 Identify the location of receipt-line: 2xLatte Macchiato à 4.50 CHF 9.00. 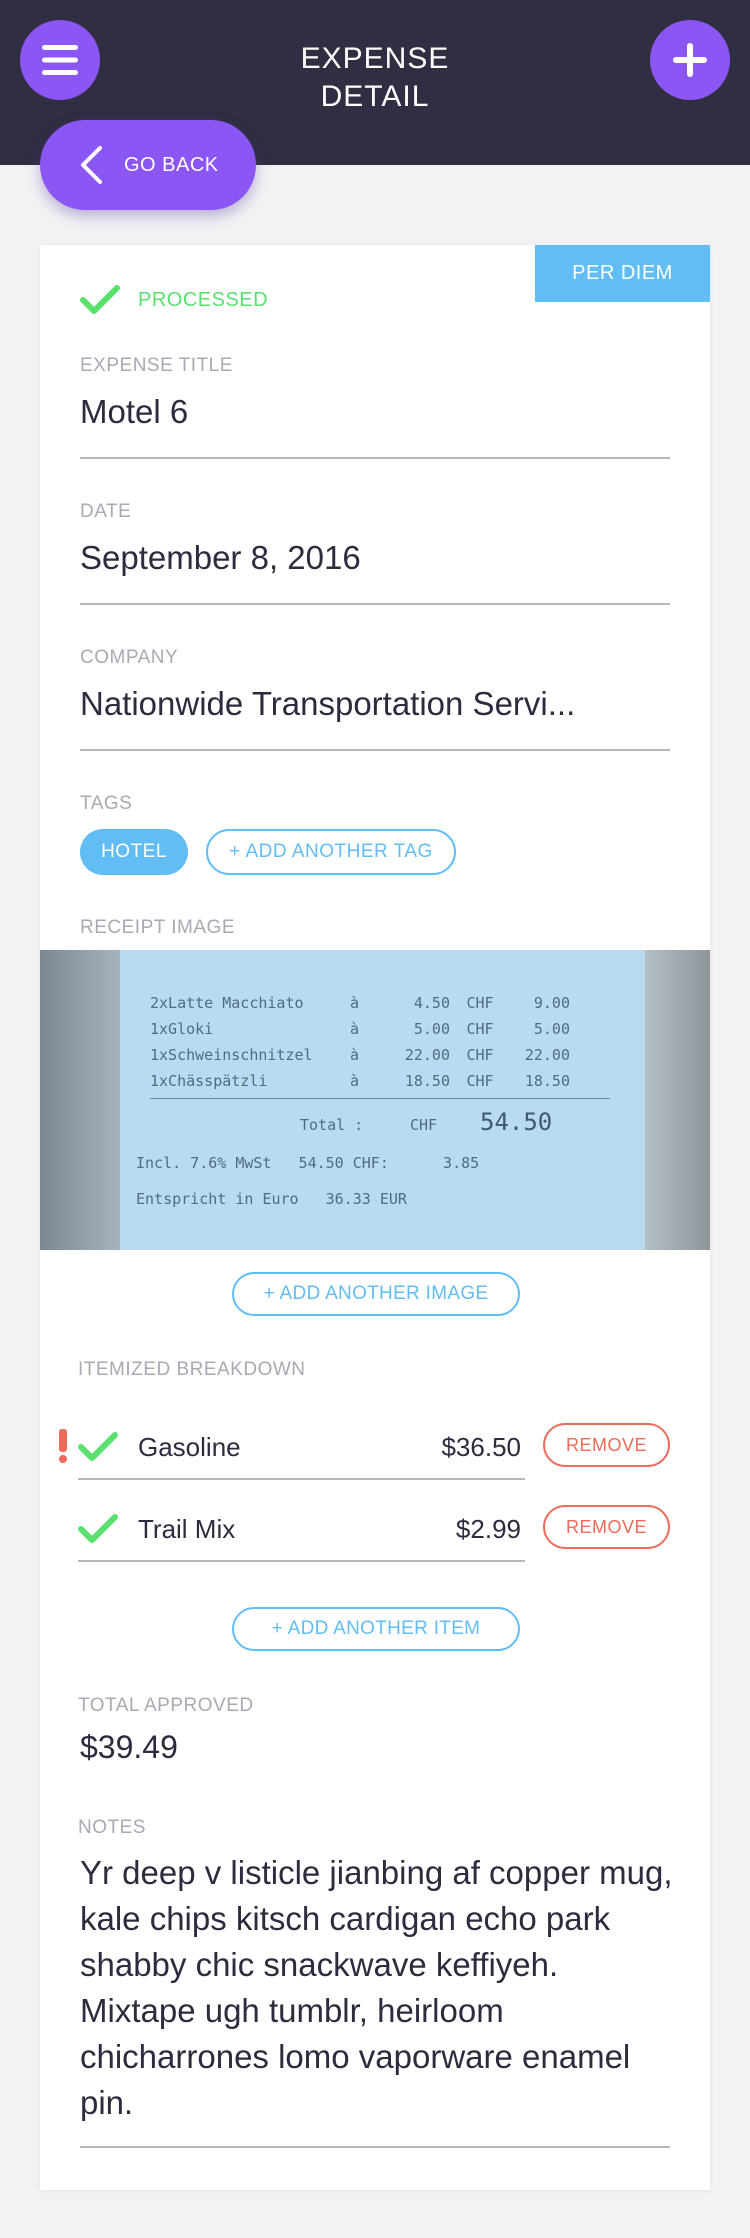
(390, 1003).